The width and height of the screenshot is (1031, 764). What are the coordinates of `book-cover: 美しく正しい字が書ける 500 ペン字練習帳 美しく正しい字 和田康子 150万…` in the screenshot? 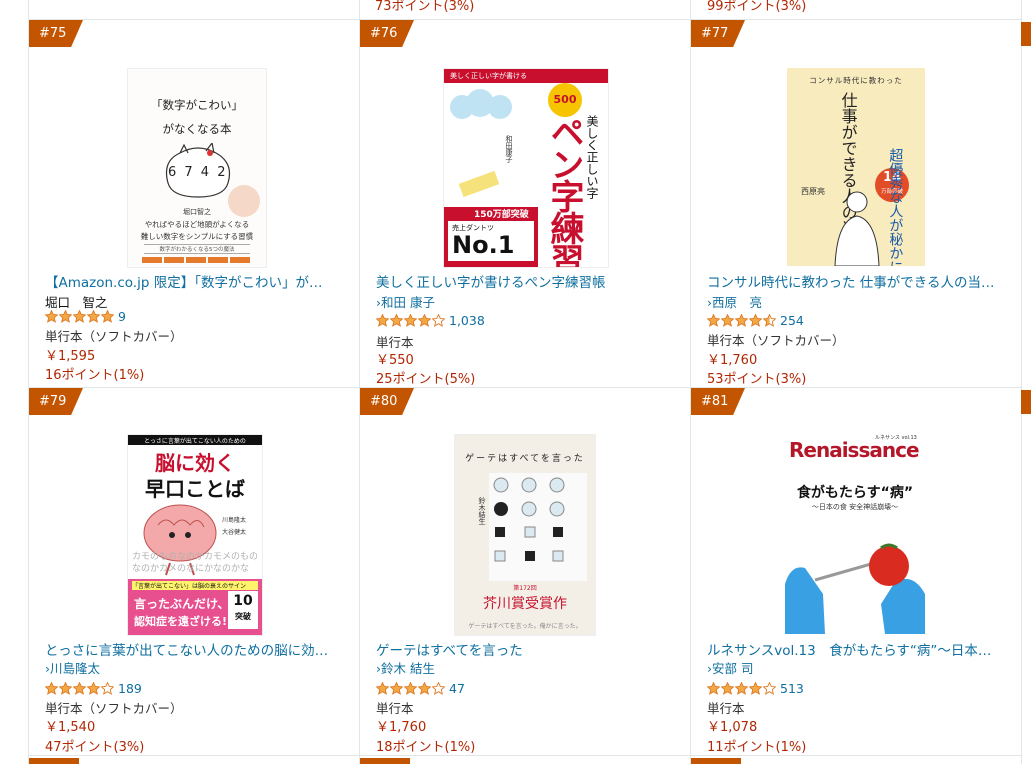 It's located at (526, 168).